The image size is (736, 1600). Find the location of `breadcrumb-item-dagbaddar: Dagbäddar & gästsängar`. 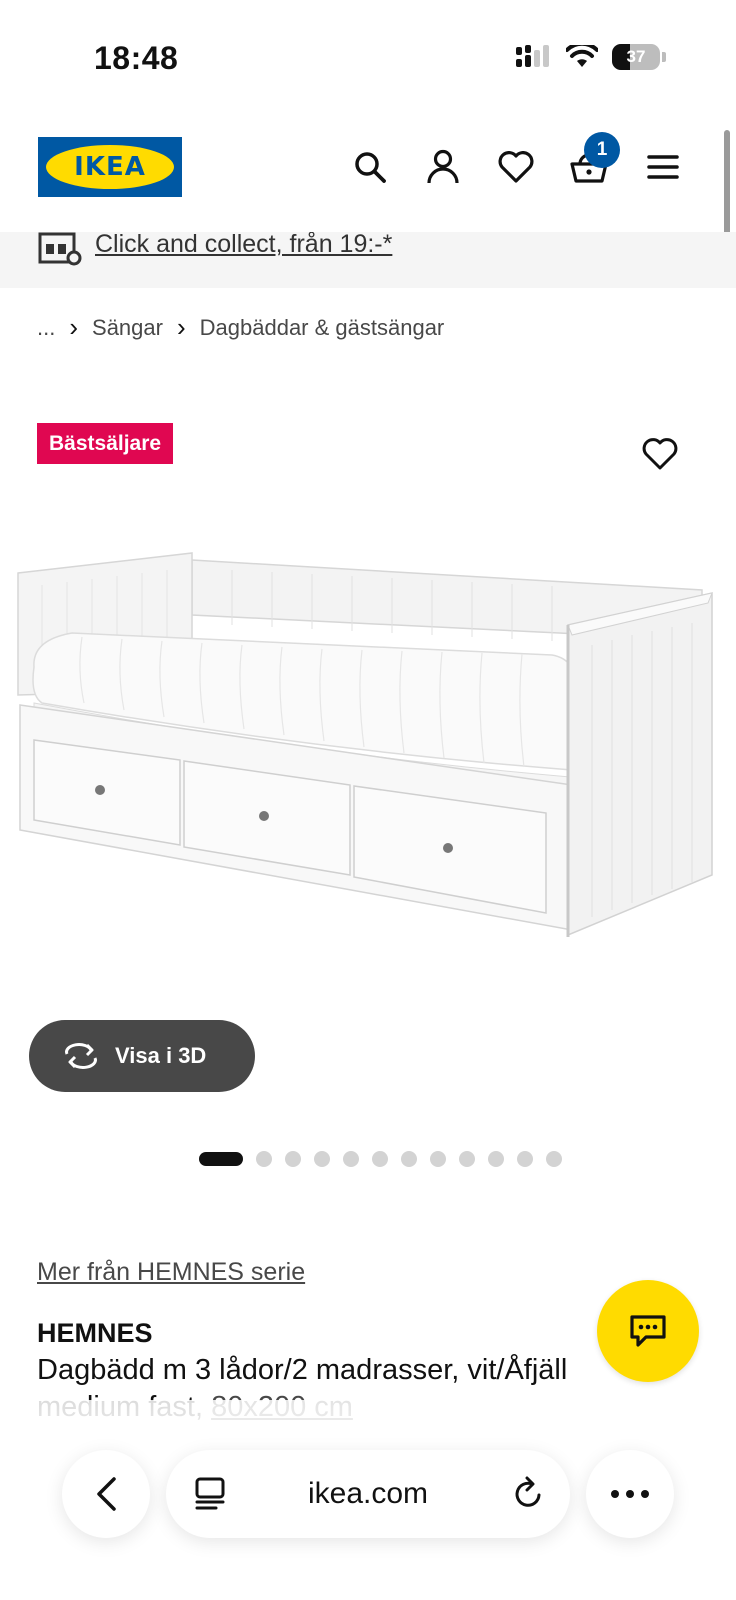

breadcrumb-item-dagbaddar: Dagbäddar & gästsängar is located at coordinates (322, 328).